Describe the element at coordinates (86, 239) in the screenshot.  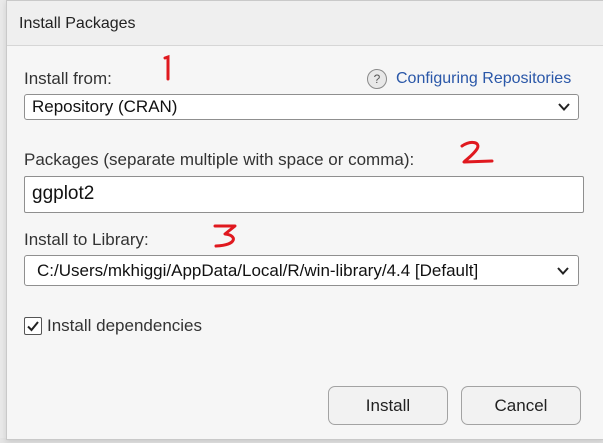
I see `install-to-library-label: Install to Library:` at that location.